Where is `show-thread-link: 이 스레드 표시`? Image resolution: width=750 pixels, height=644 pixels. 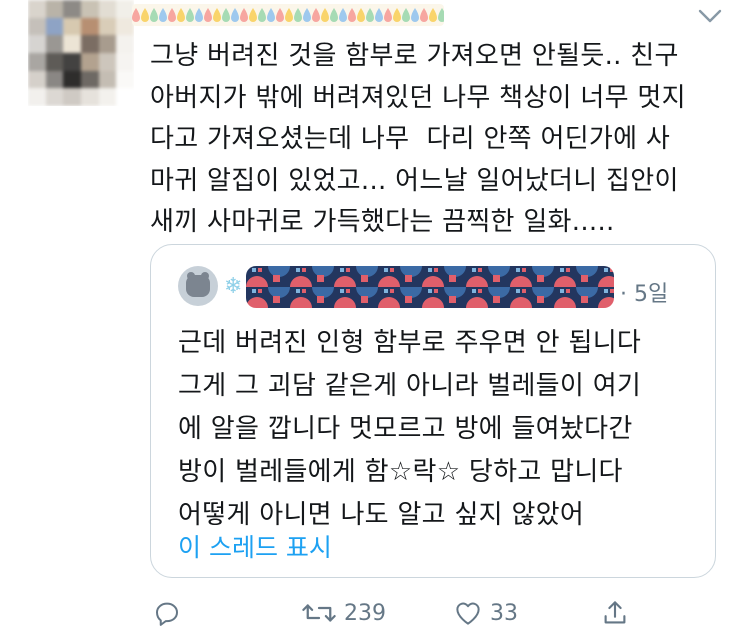 show-thread-link: 이 스레드 표시 is located at coordinates (255, 546).